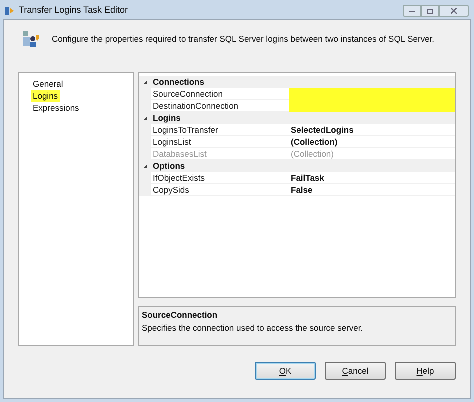  What do you see at coordinates (73, 11) in the screenshot?
I see `window-title: Transfer Logins Task Editor` at bounding box center [73, 11].